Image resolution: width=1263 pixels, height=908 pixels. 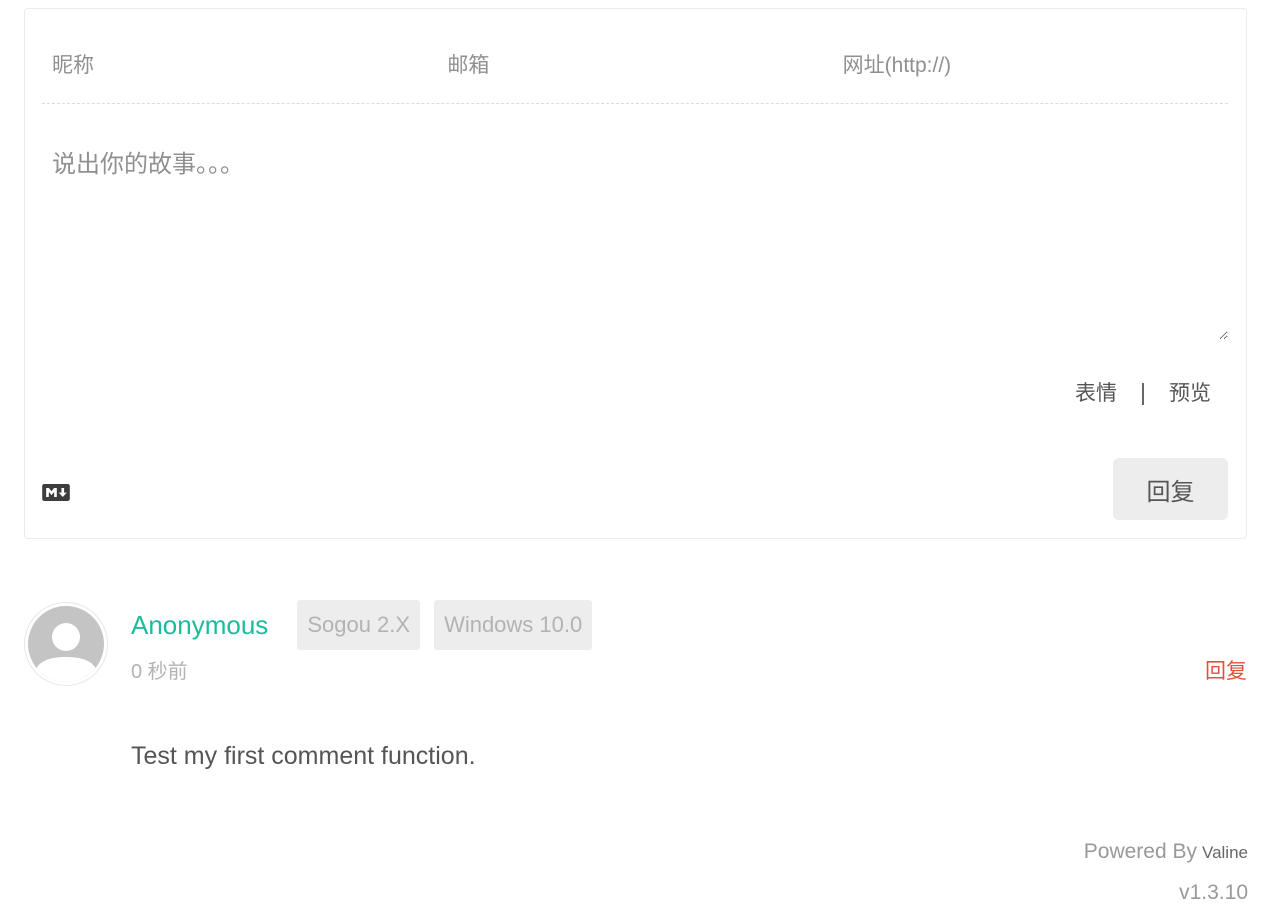 I want to click on powered-by: Powered By Valine, so click(x=1166, y=852).